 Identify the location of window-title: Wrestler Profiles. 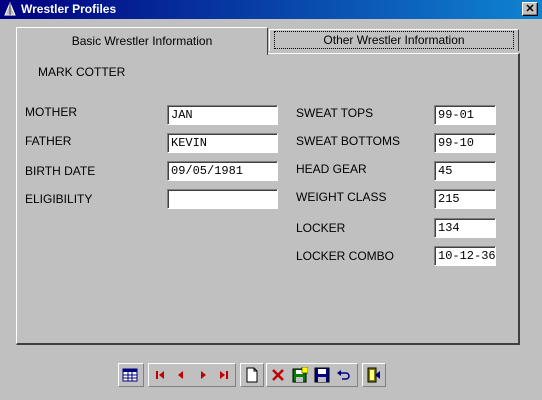
(69, 9).